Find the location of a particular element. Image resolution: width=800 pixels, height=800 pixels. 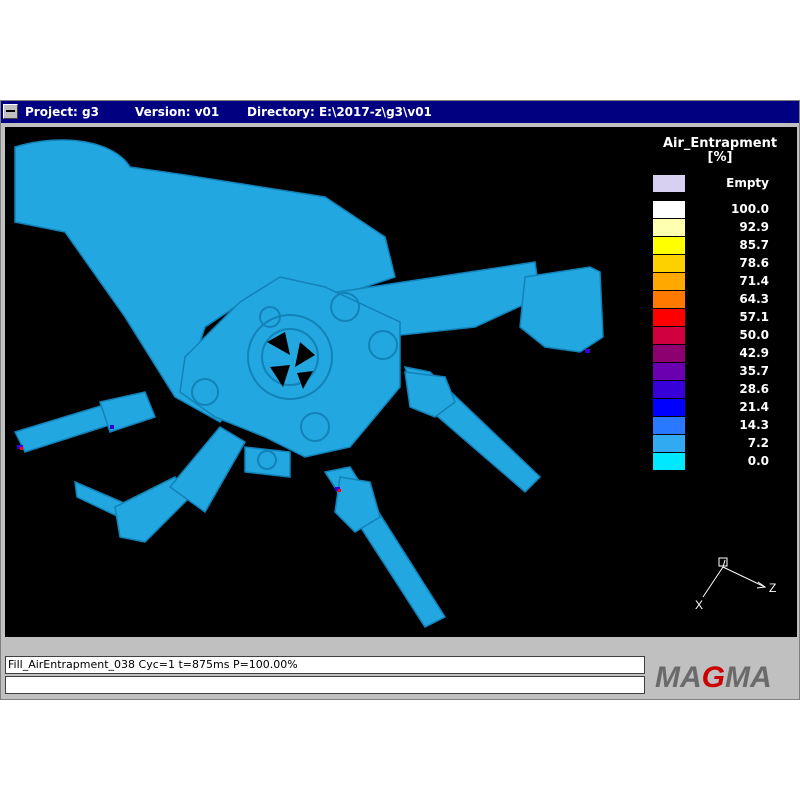

legend-label: 57.1 is located at coordinates (754, 317).